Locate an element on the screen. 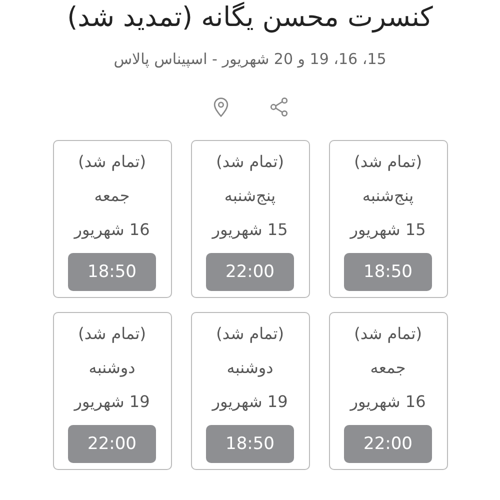  event-subtitle: 15، 16، 19 و 20 شهریور - اسپیناس پالاس is located at coordinates (250, 59).